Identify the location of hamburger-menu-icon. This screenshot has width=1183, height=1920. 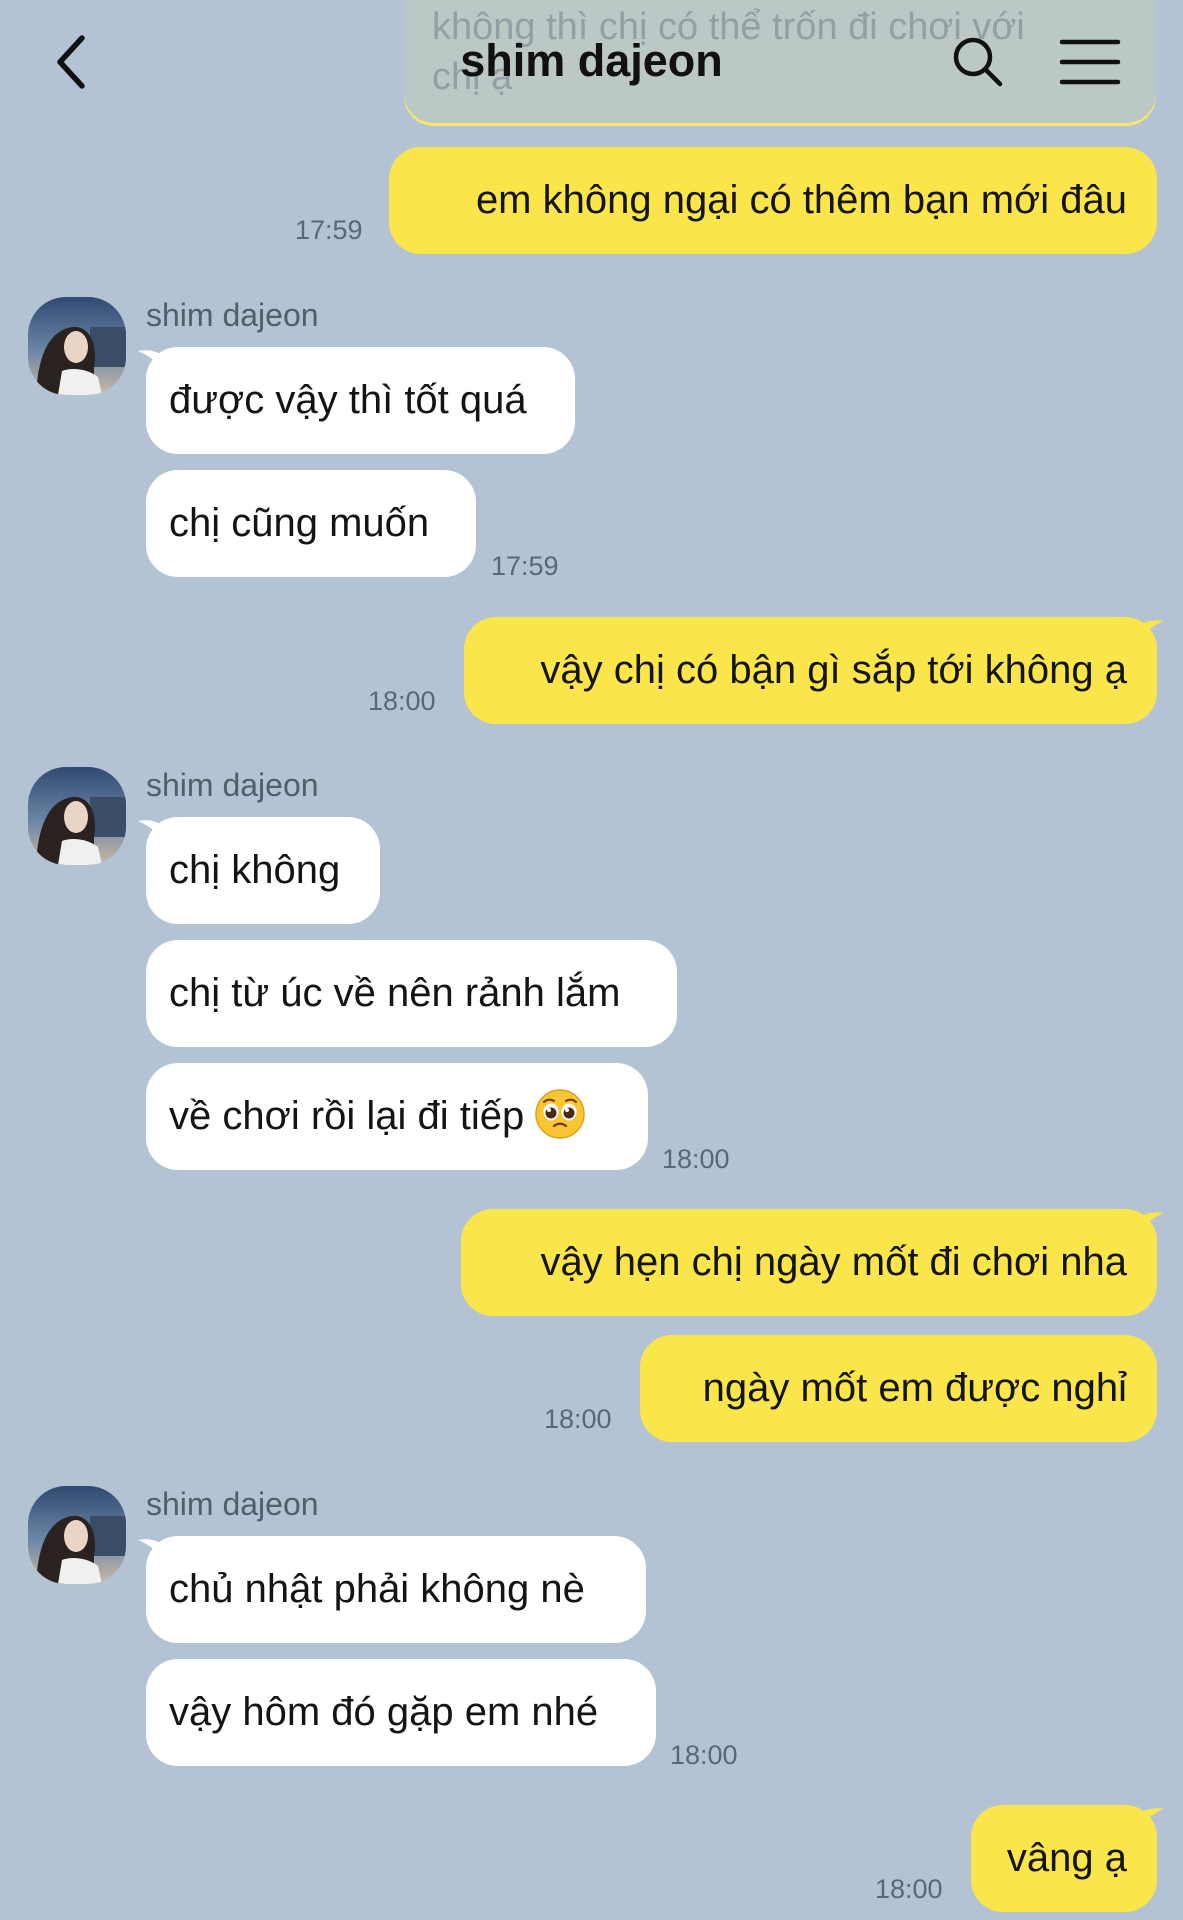
(1090, 62).